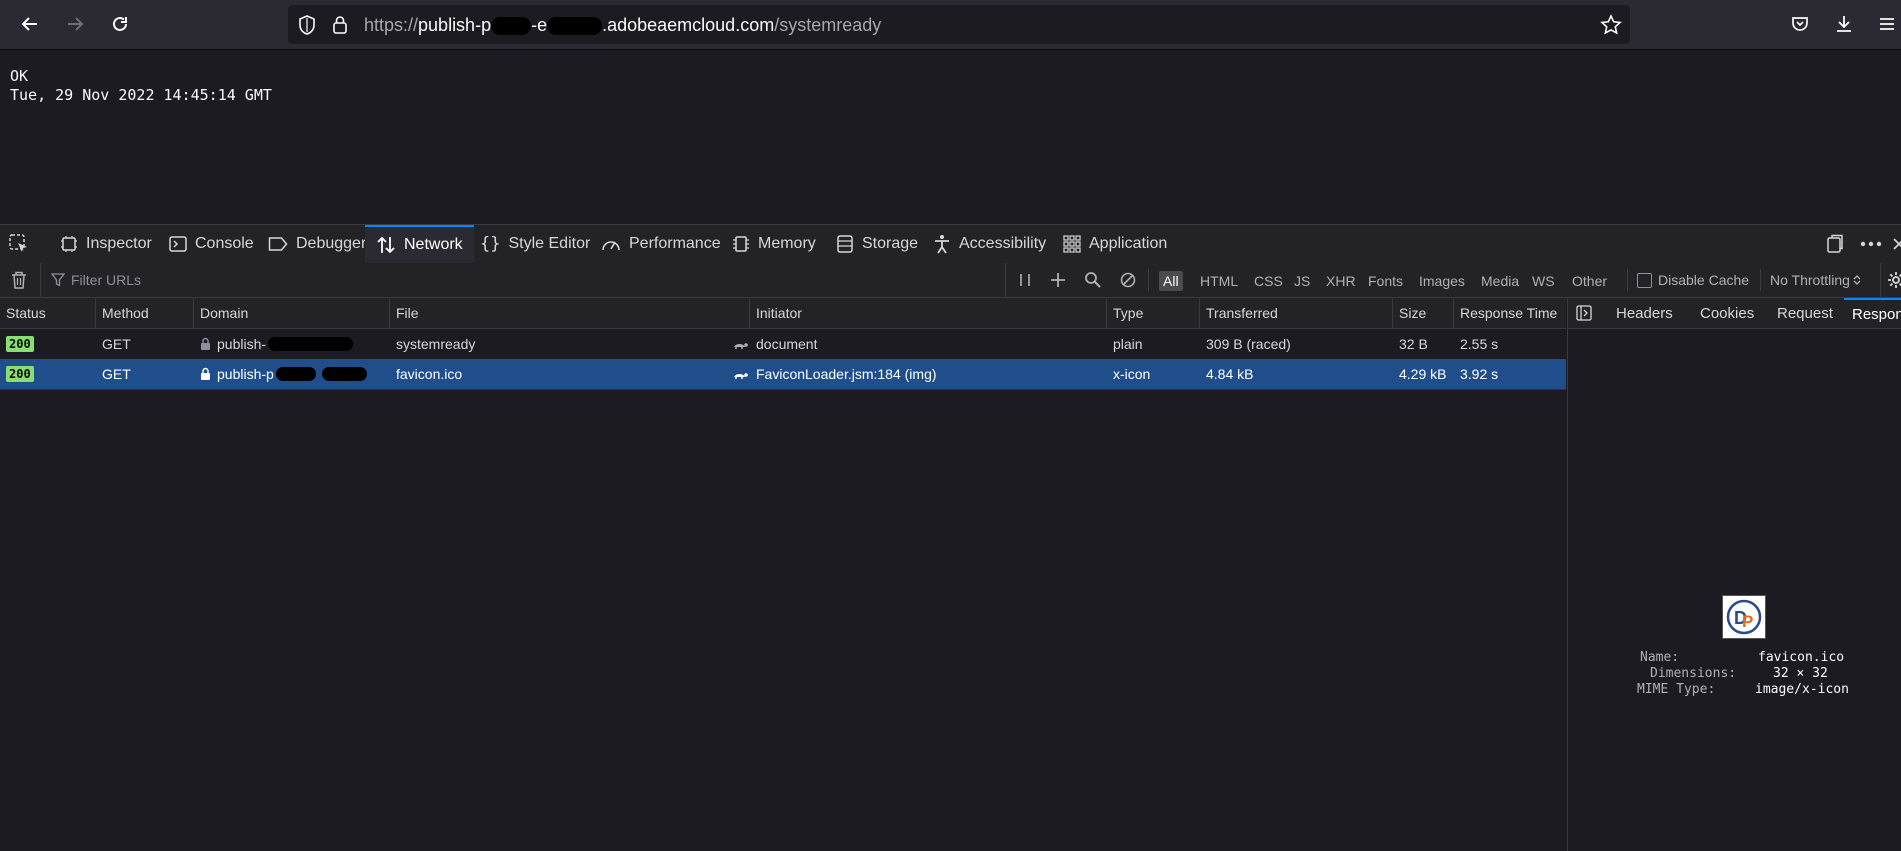 This screenshot has width=1901, height=851. What do you see at coordinates (1302, 281) in the screenshot?
I see `filter-js: JS` at bounding box center [1302, 281].